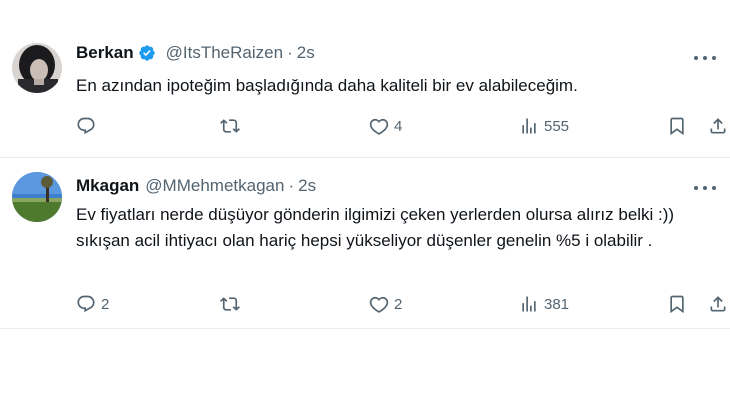 Image resolution: width=730 pixels, height=420 pixels. I want to click on like-count: 2, so click(398, 304).